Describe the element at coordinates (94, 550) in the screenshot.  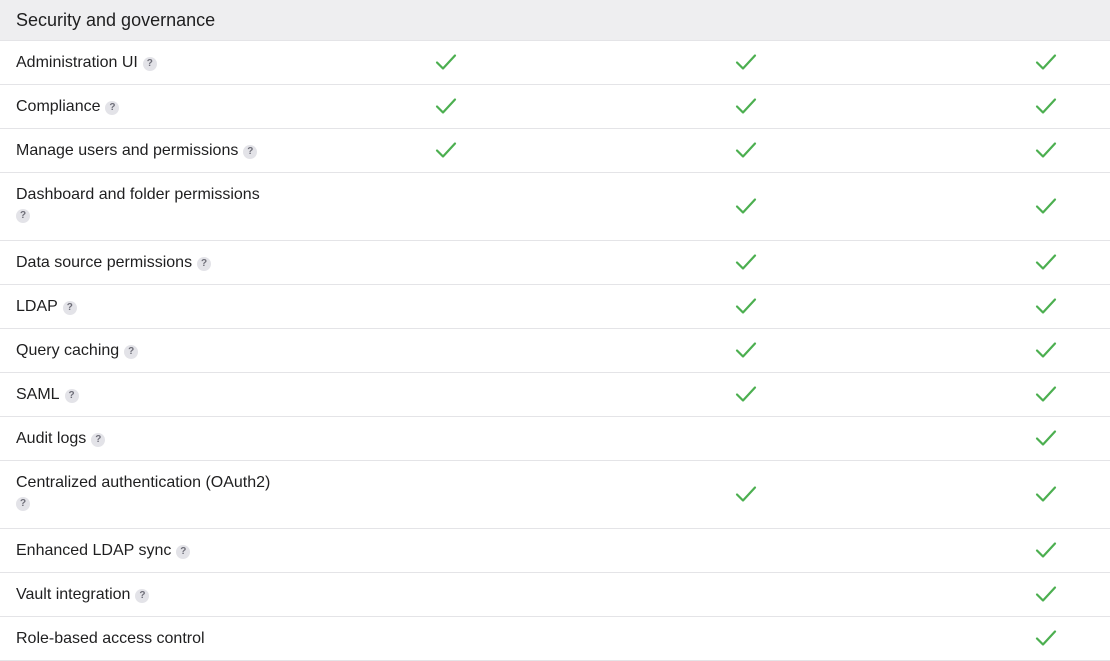
I see `feature-label: Enhanced LDAP sync` at that location.